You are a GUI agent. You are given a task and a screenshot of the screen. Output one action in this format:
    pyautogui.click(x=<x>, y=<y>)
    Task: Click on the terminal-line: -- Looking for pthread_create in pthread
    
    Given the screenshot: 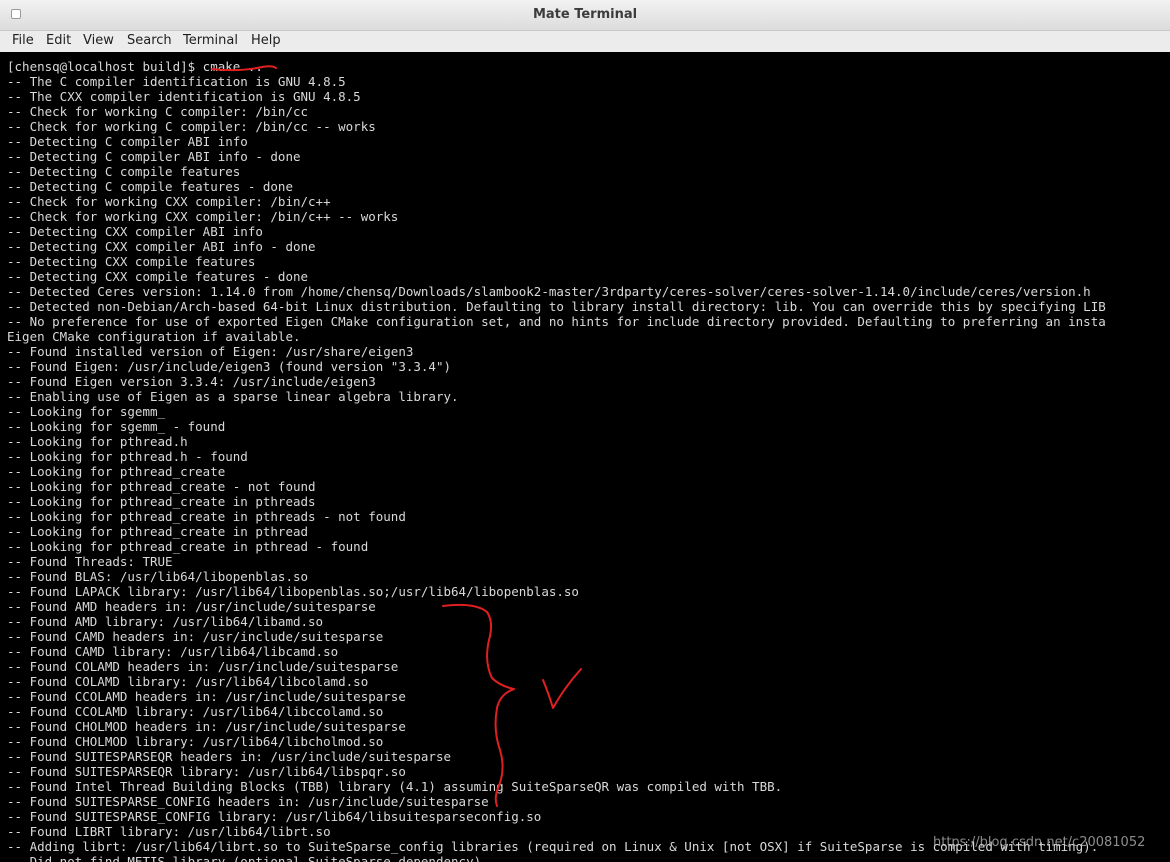 What is the action you would take?
    pyautogui.click(x=158, y=531)
    